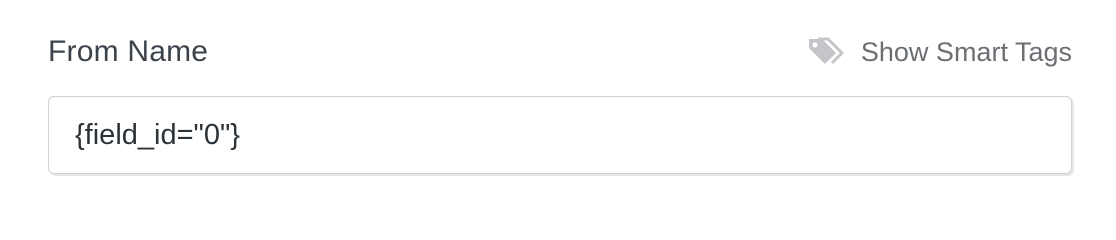  I want to click on show-smart-tags-link: Show Smart Tags, so click(939, 52).